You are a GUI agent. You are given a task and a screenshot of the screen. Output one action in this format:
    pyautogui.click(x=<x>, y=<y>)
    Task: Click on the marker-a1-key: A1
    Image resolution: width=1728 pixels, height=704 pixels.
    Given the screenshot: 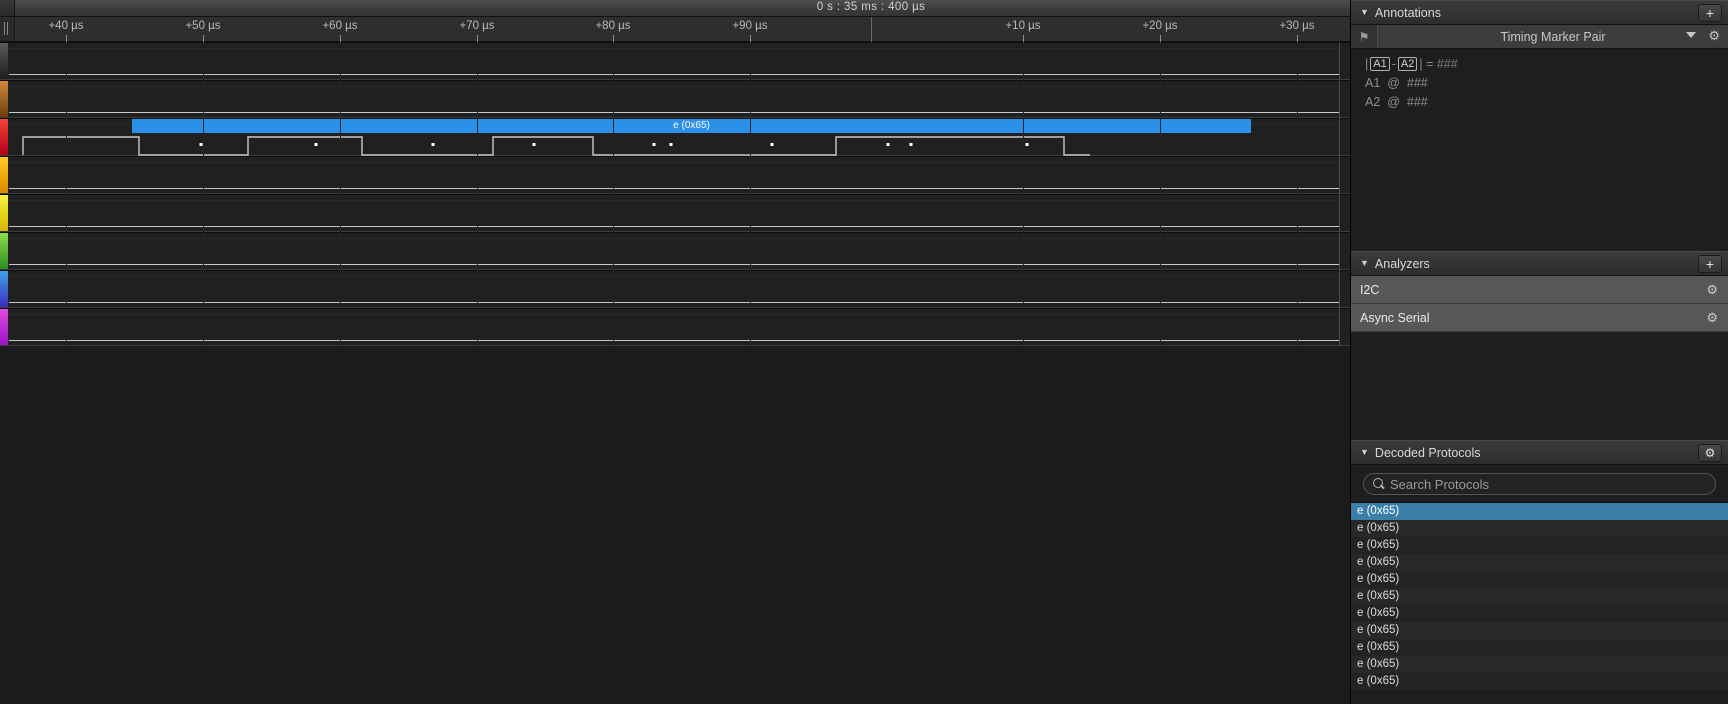 What is the action you would take?
    pyautogui.click(x=1380, y=64)
    